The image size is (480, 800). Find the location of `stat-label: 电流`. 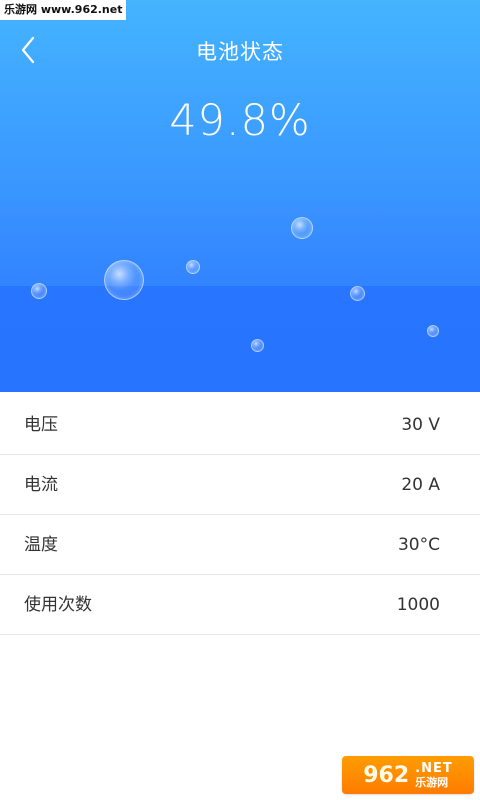

stat-label: 电流 is located at coordinates (41, 485).